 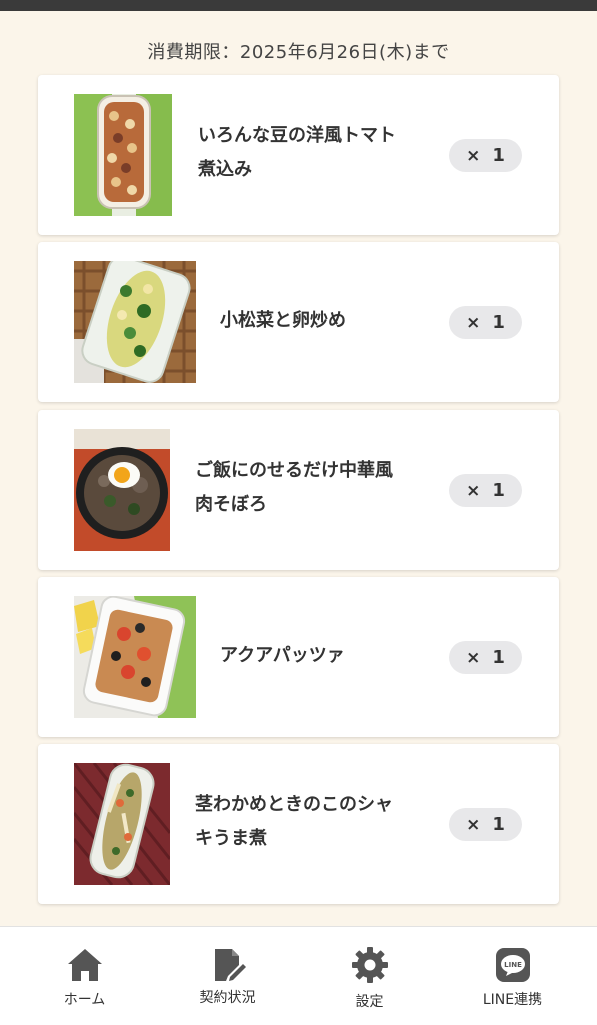 I want to click on tab-line-link: LINE LINE連携, so click(x=512, y=976).